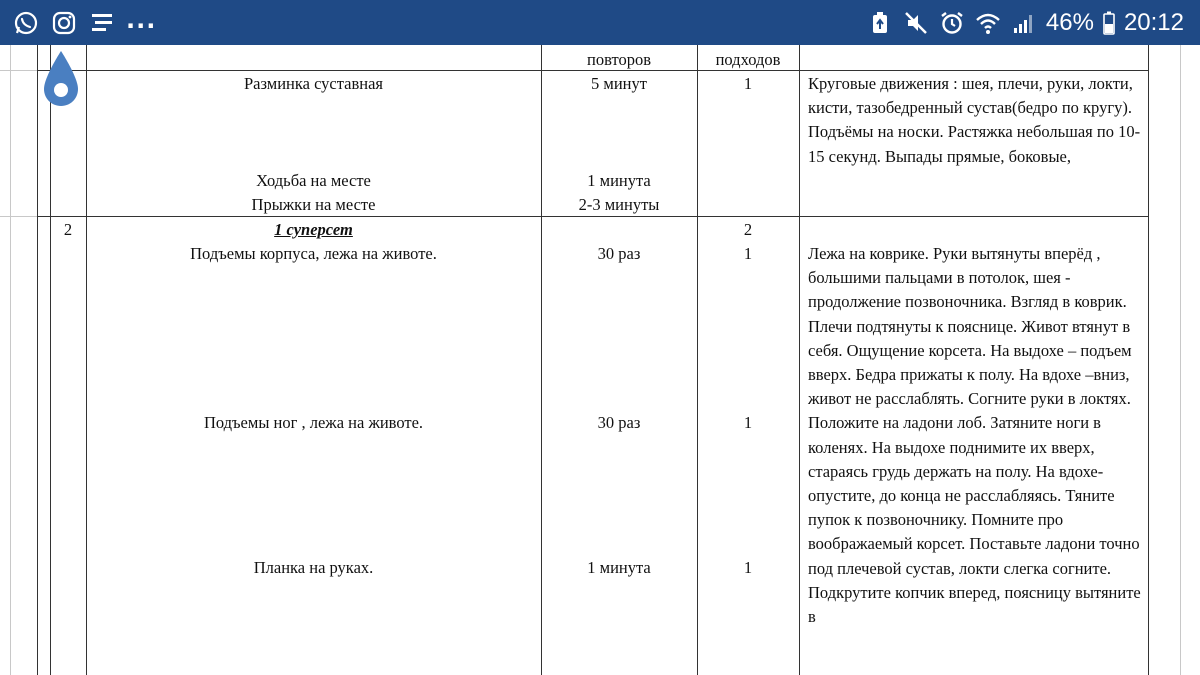 The width and height of the screenshot is (1200, 675). What do you see at coordinates (619, 83) in the screenshot?
I see `exercise-reps: 5 минут` at bounding box center [619, 83].